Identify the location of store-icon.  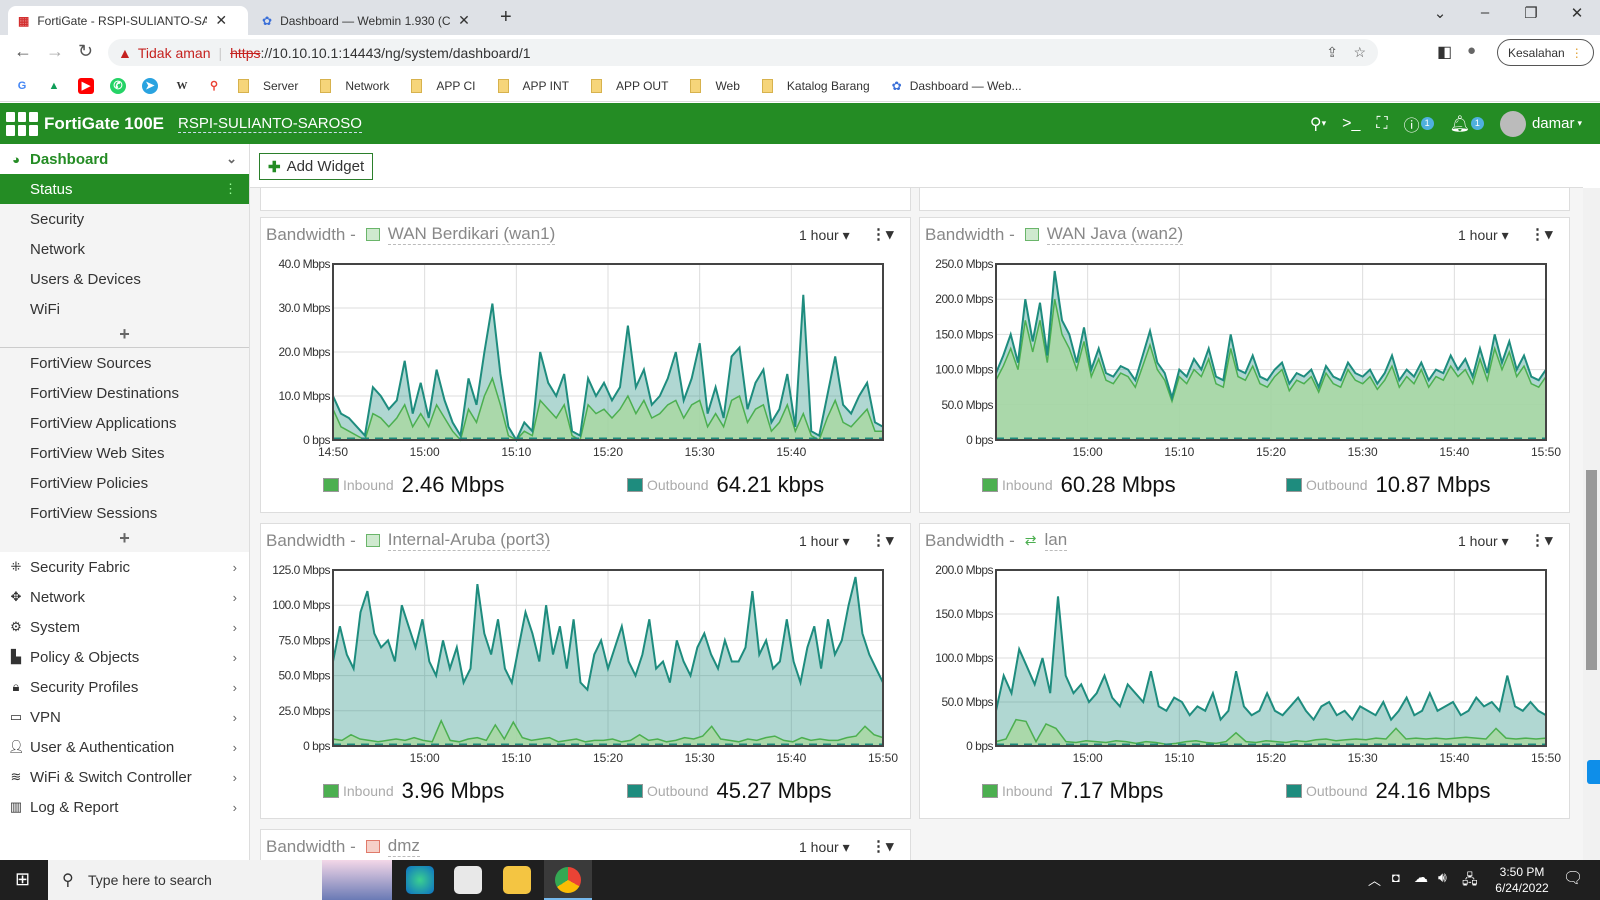
(468, 880).